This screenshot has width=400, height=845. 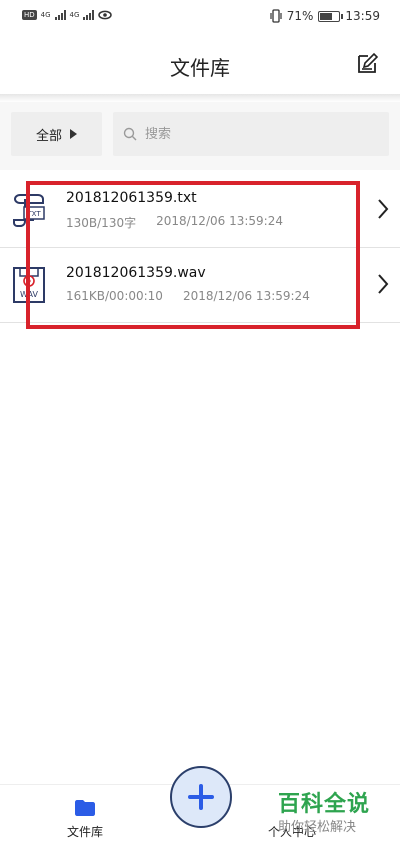 What do you see at coordinates (85, 819) in the screenshot?
I see `tab-files: 文件库` at bounding box center [85, 819].